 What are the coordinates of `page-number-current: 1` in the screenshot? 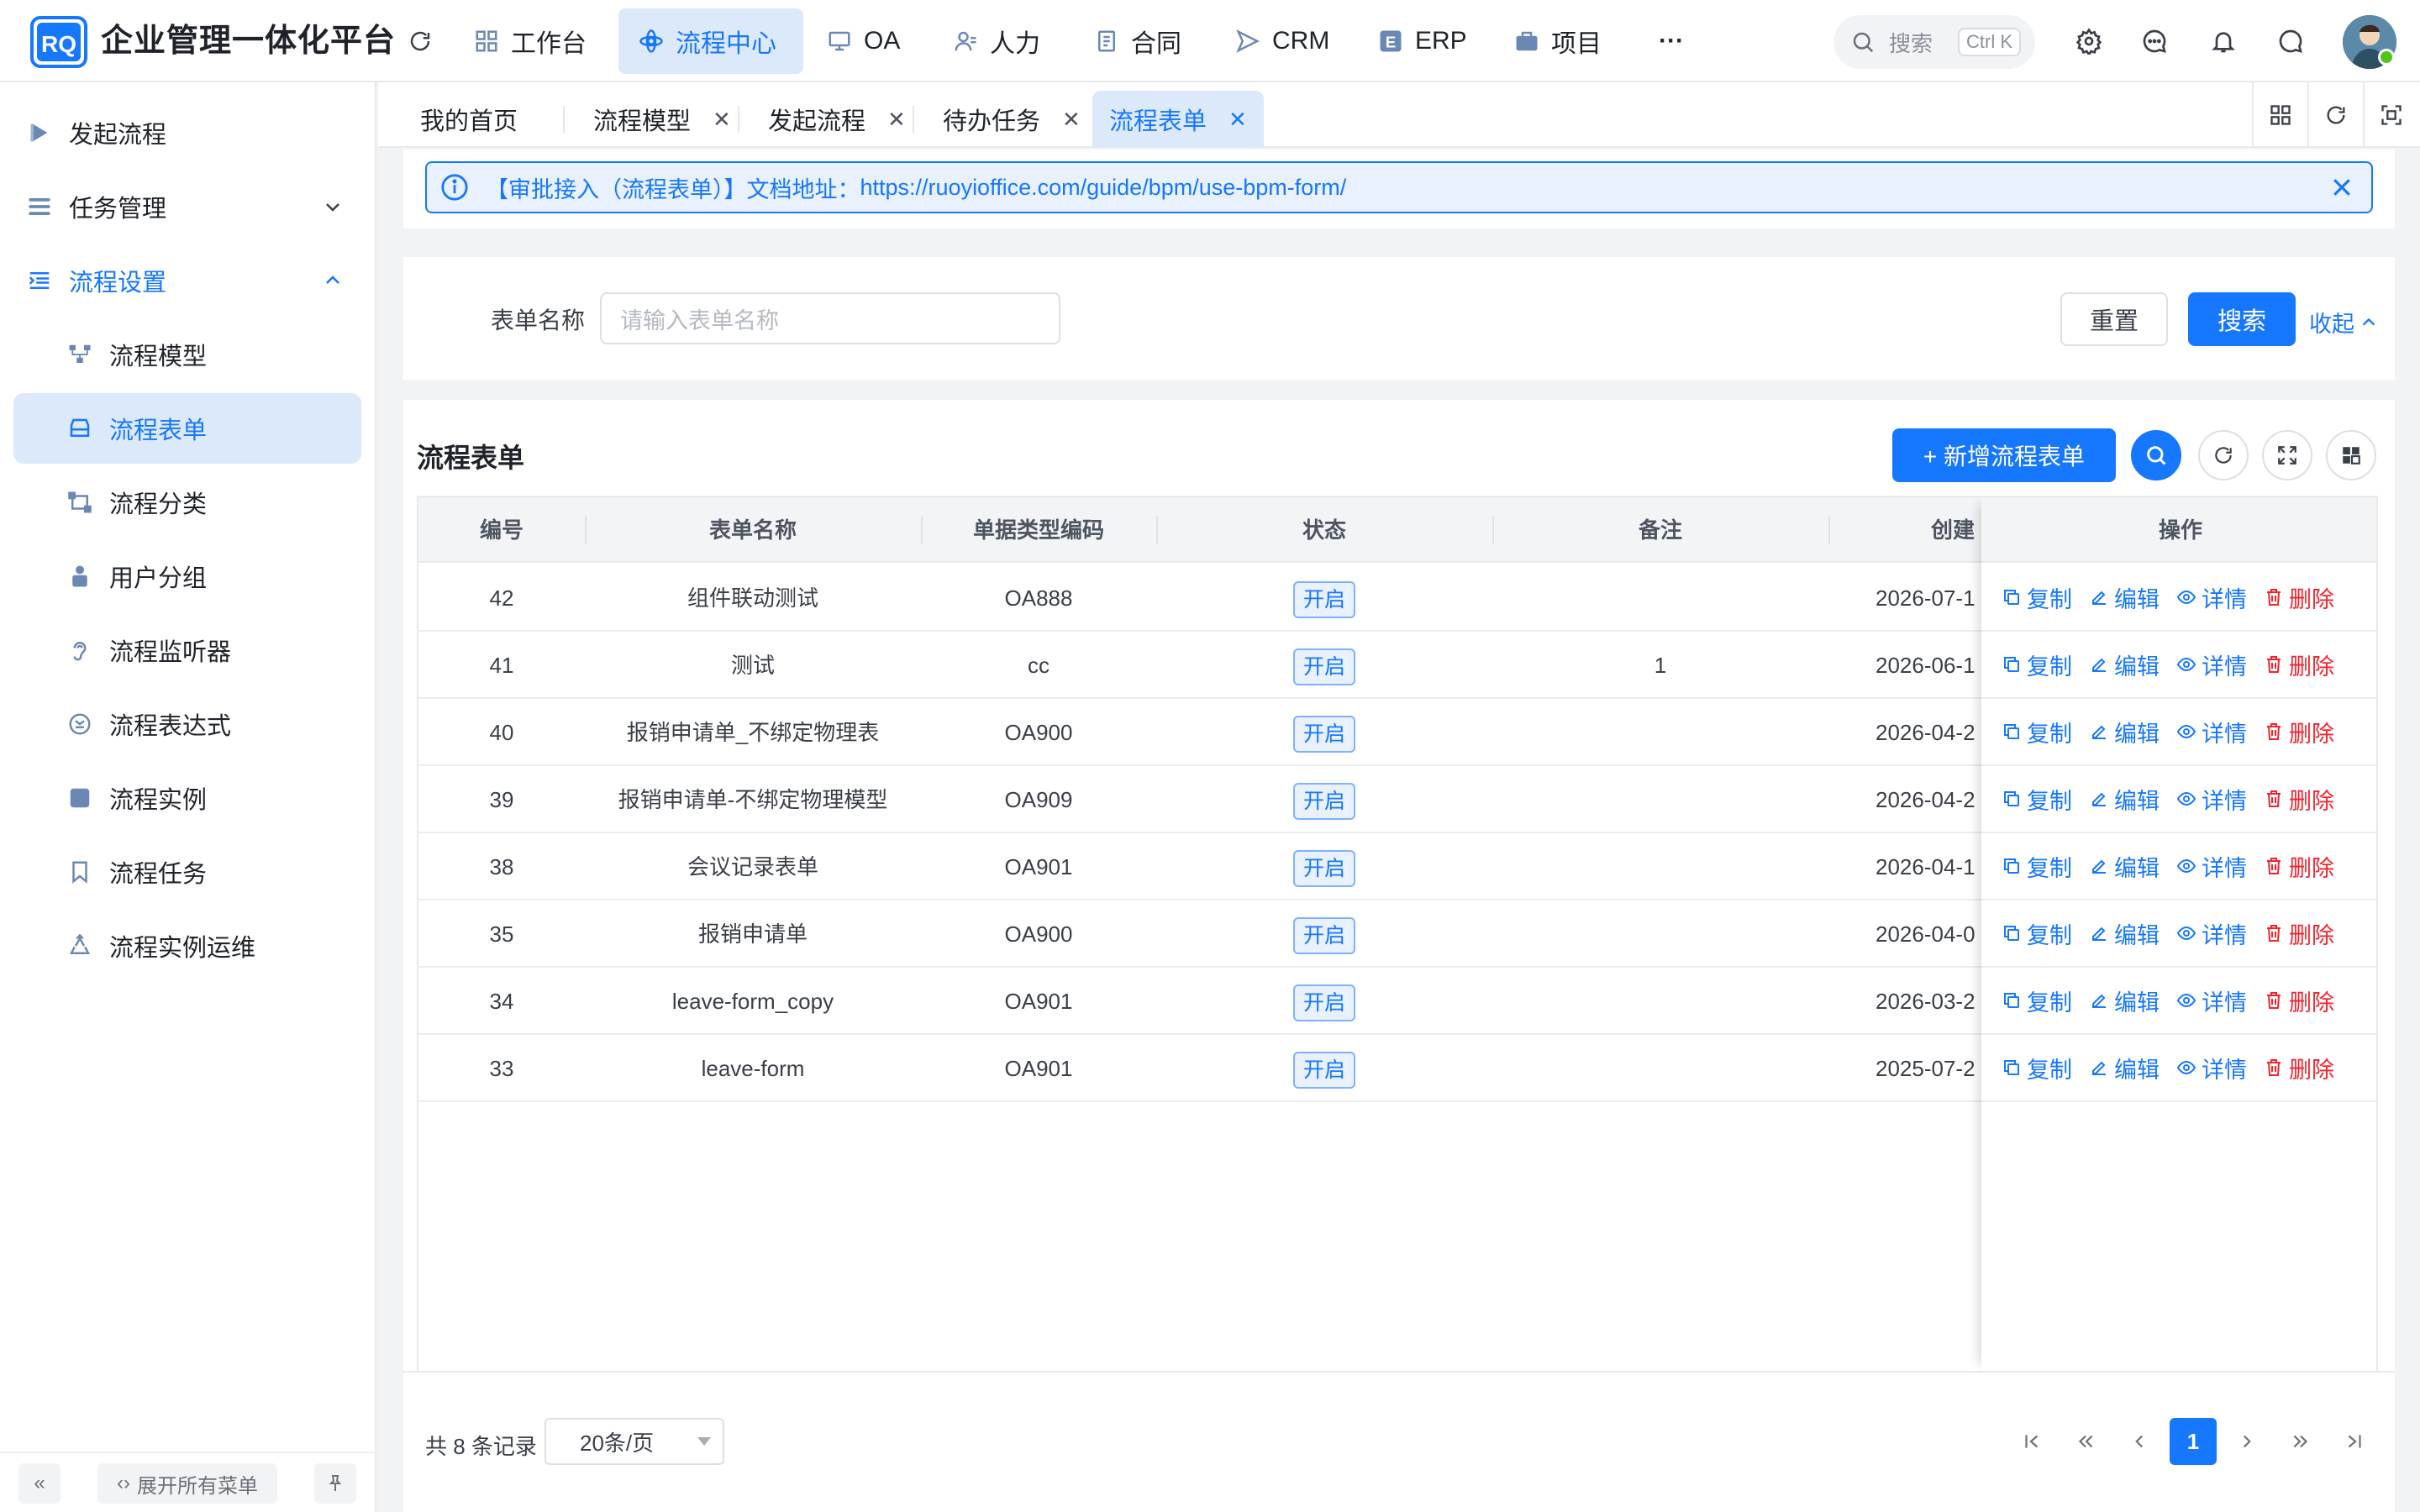 It's located at (2193, 1441).